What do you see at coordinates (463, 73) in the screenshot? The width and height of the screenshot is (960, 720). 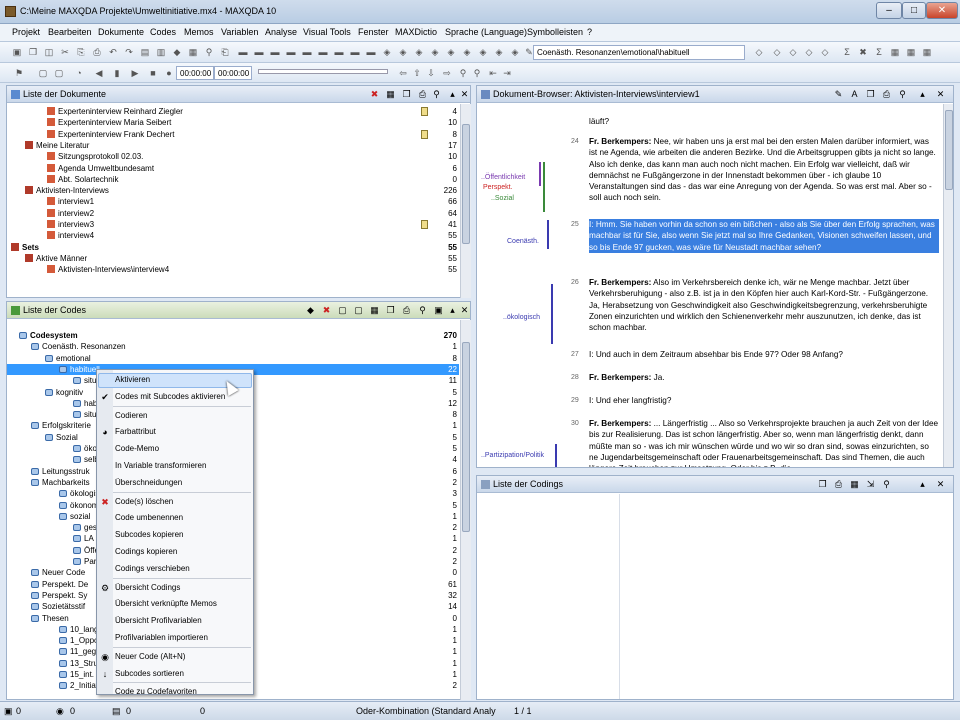 I see `media-icon-13: ⚲` at bounding box center [463, 73].